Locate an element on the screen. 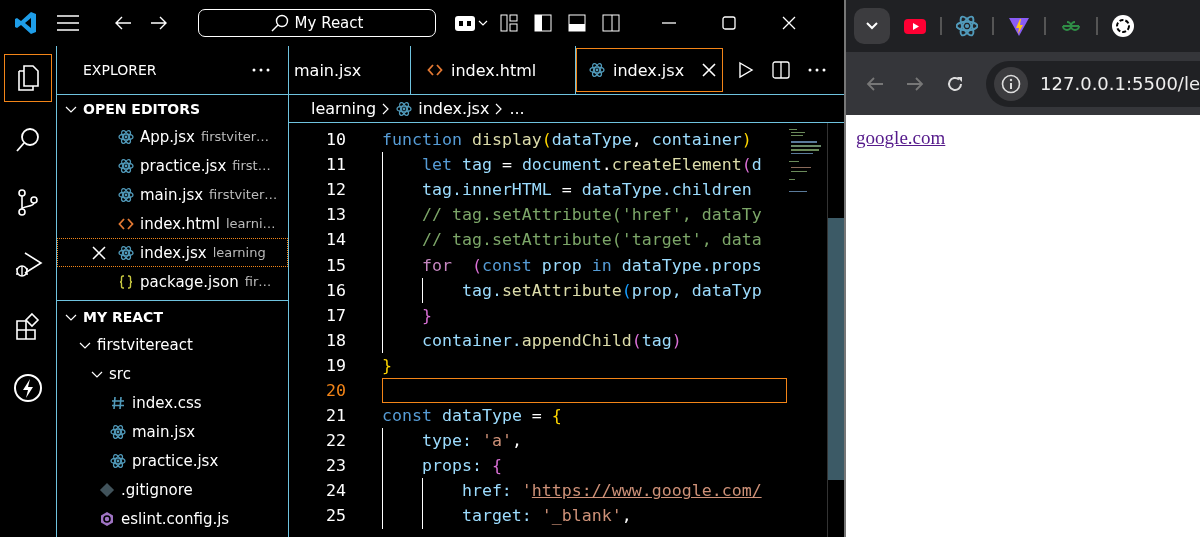 The height and width of the screenshot is (537, 1200). file-name: index.jsx is located at coordinates (173, 252).